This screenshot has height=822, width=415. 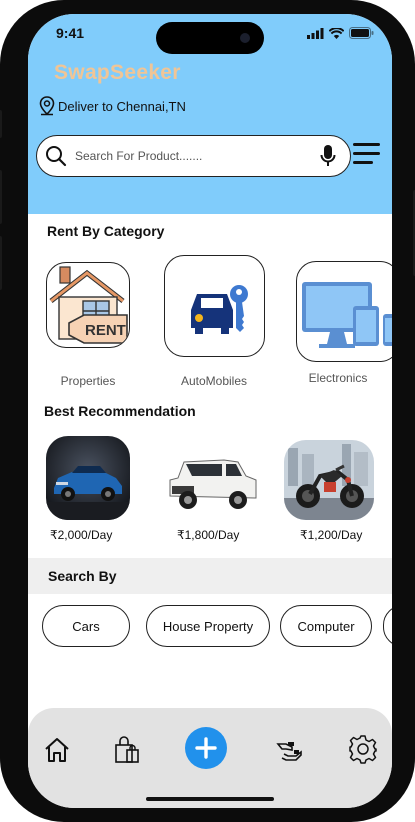 What do you see at coordinates (1, 263) in the screenshot?
I see `volume-down-button` at bounding box center [1, 263].